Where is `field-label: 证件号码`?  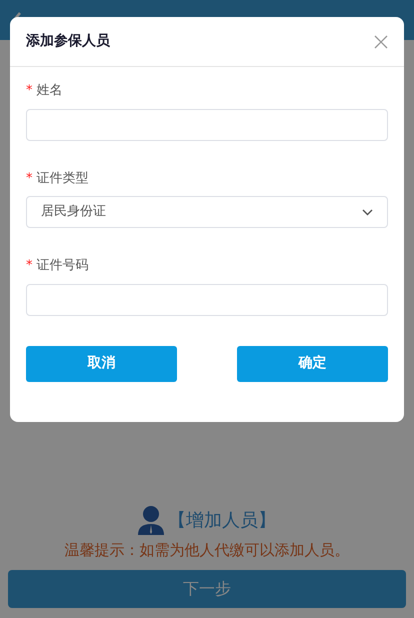
field-label: 证件号码 is located at coordinates (62, 266).